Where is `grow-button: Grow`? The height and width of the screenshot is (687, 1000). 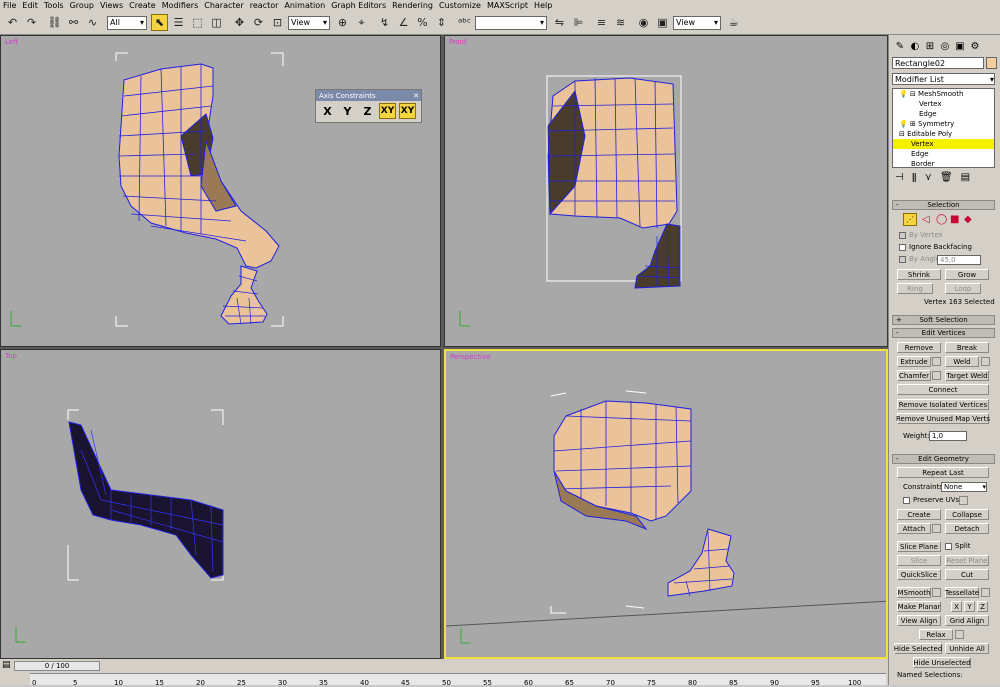 grow-button: Grow is located at coordinates (967, 274).